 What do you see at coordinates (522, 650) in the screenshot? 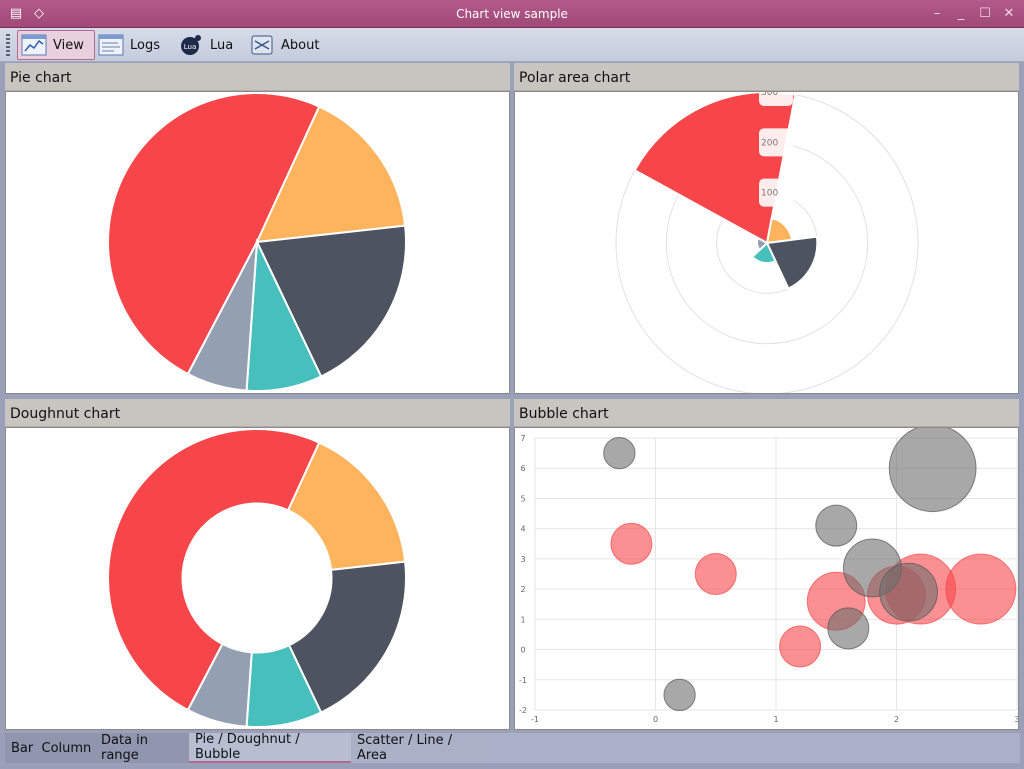
I see `bubble-y-tick-label: 0` at bounding box center [522, 650].